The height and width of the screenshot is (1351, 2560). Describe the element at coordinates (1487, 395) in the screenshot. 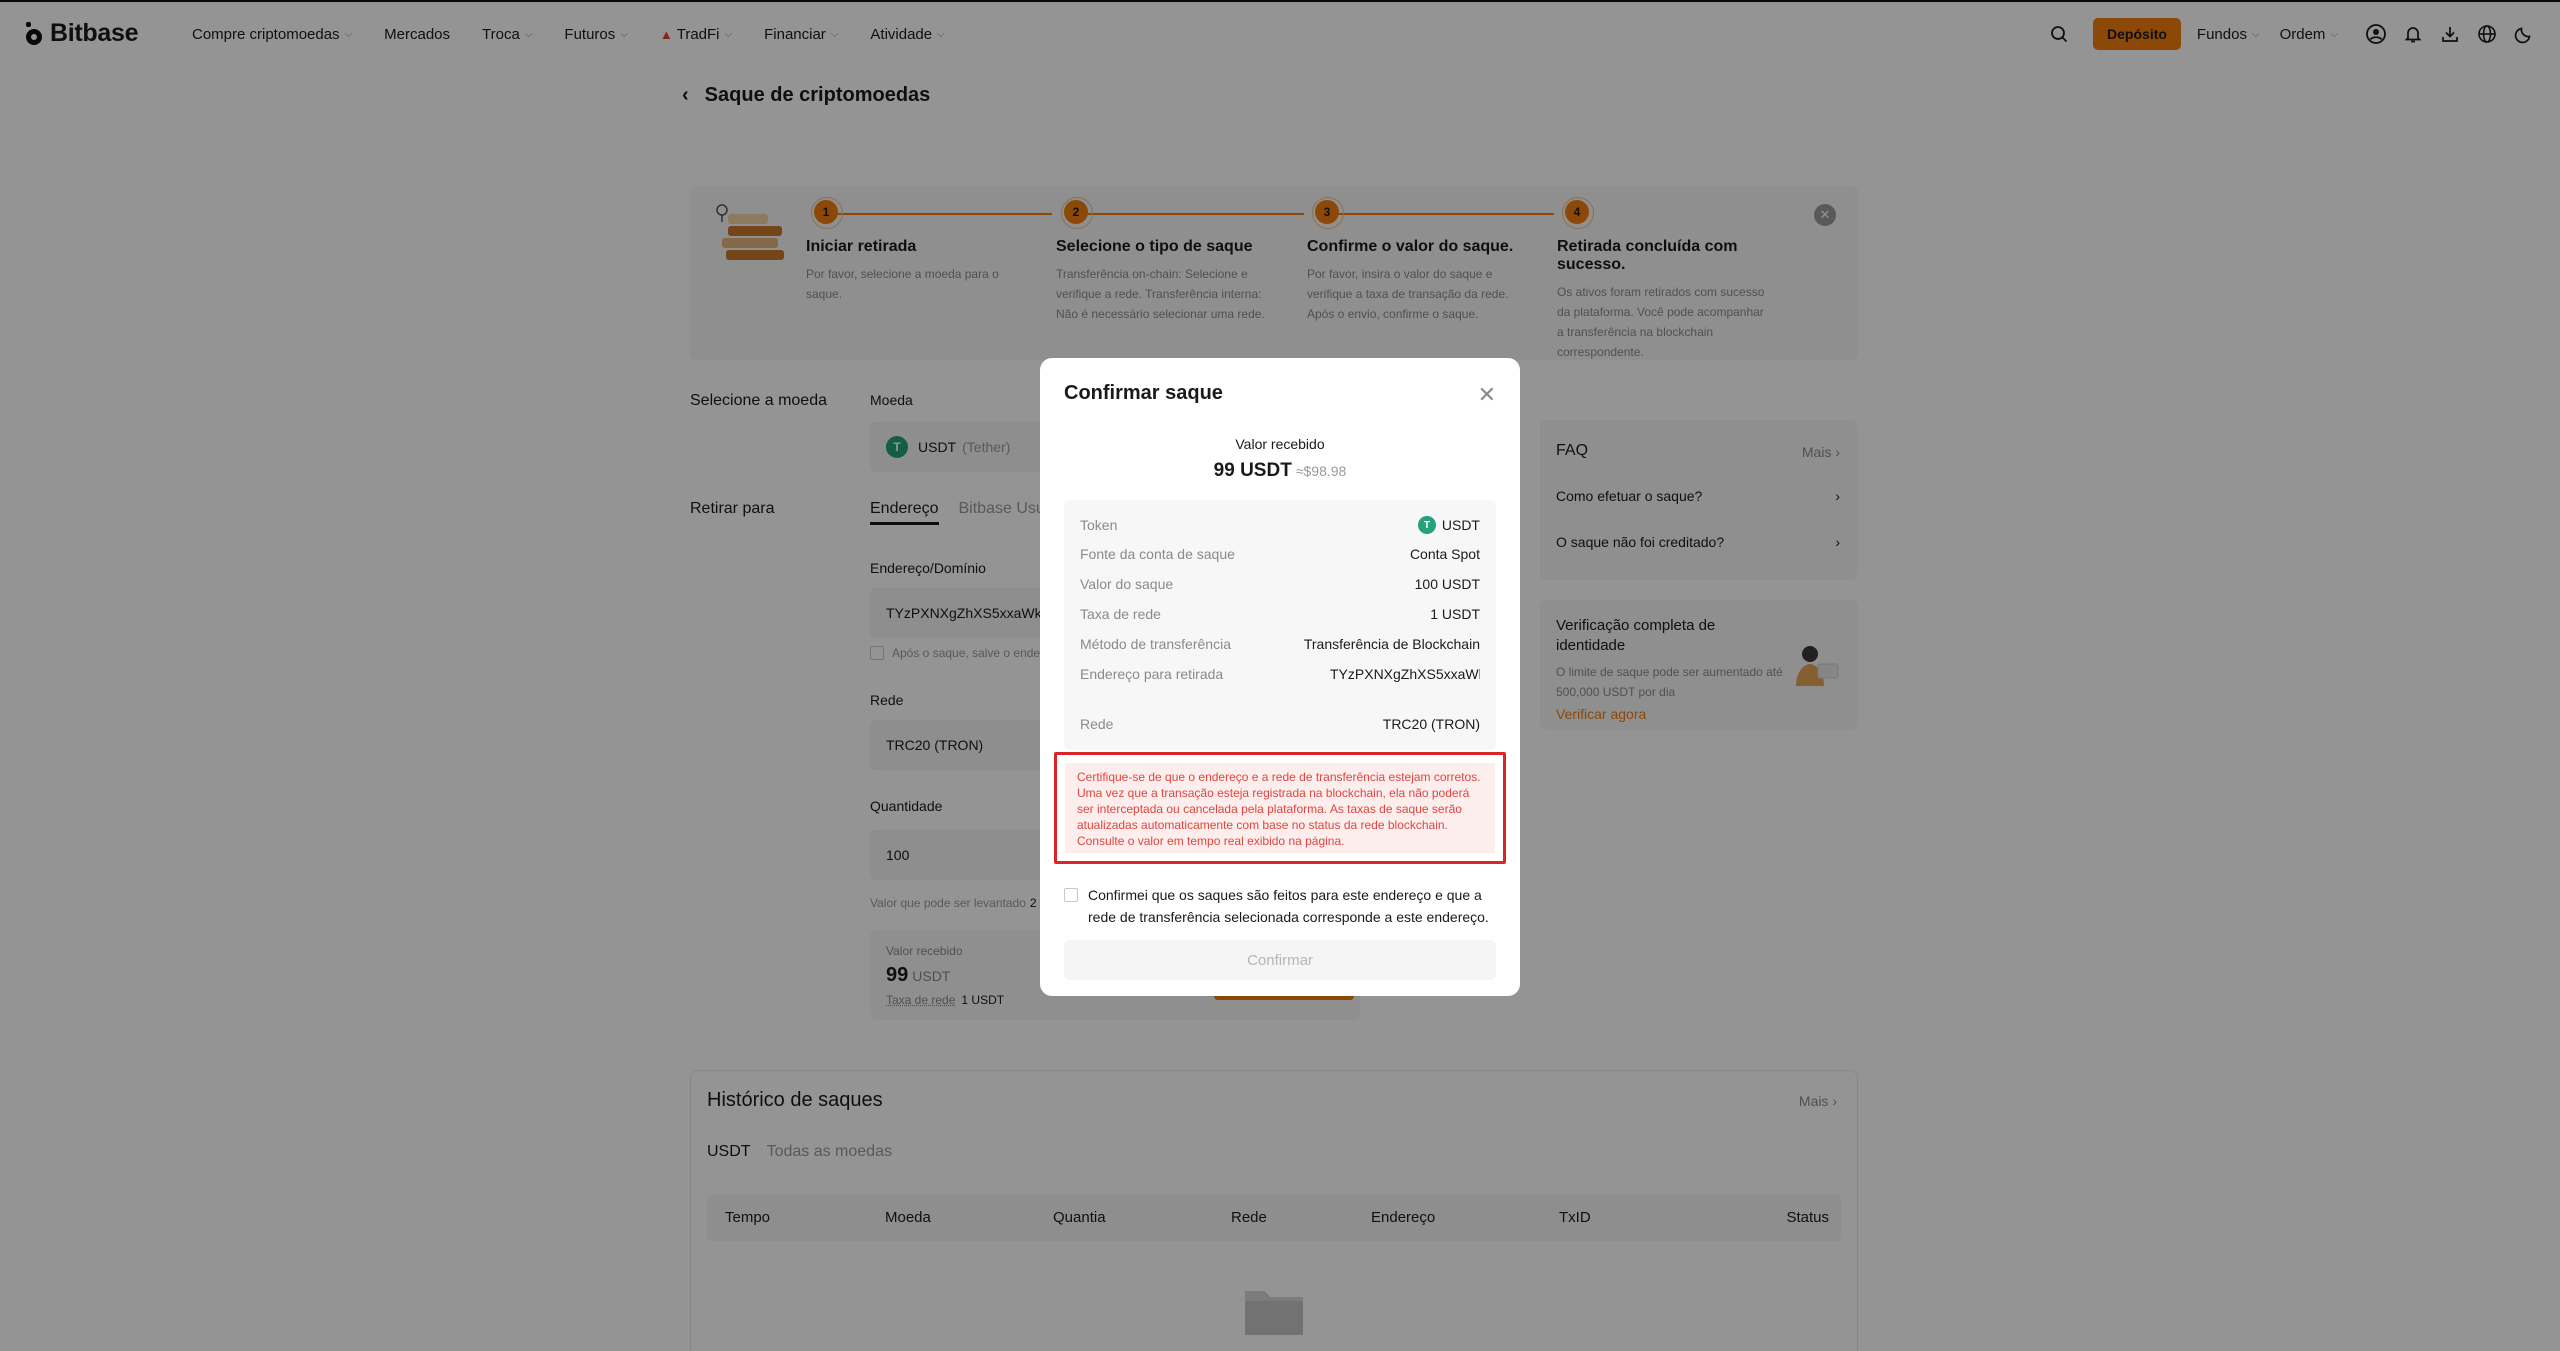

I see `close-icon: ✕` at that location.